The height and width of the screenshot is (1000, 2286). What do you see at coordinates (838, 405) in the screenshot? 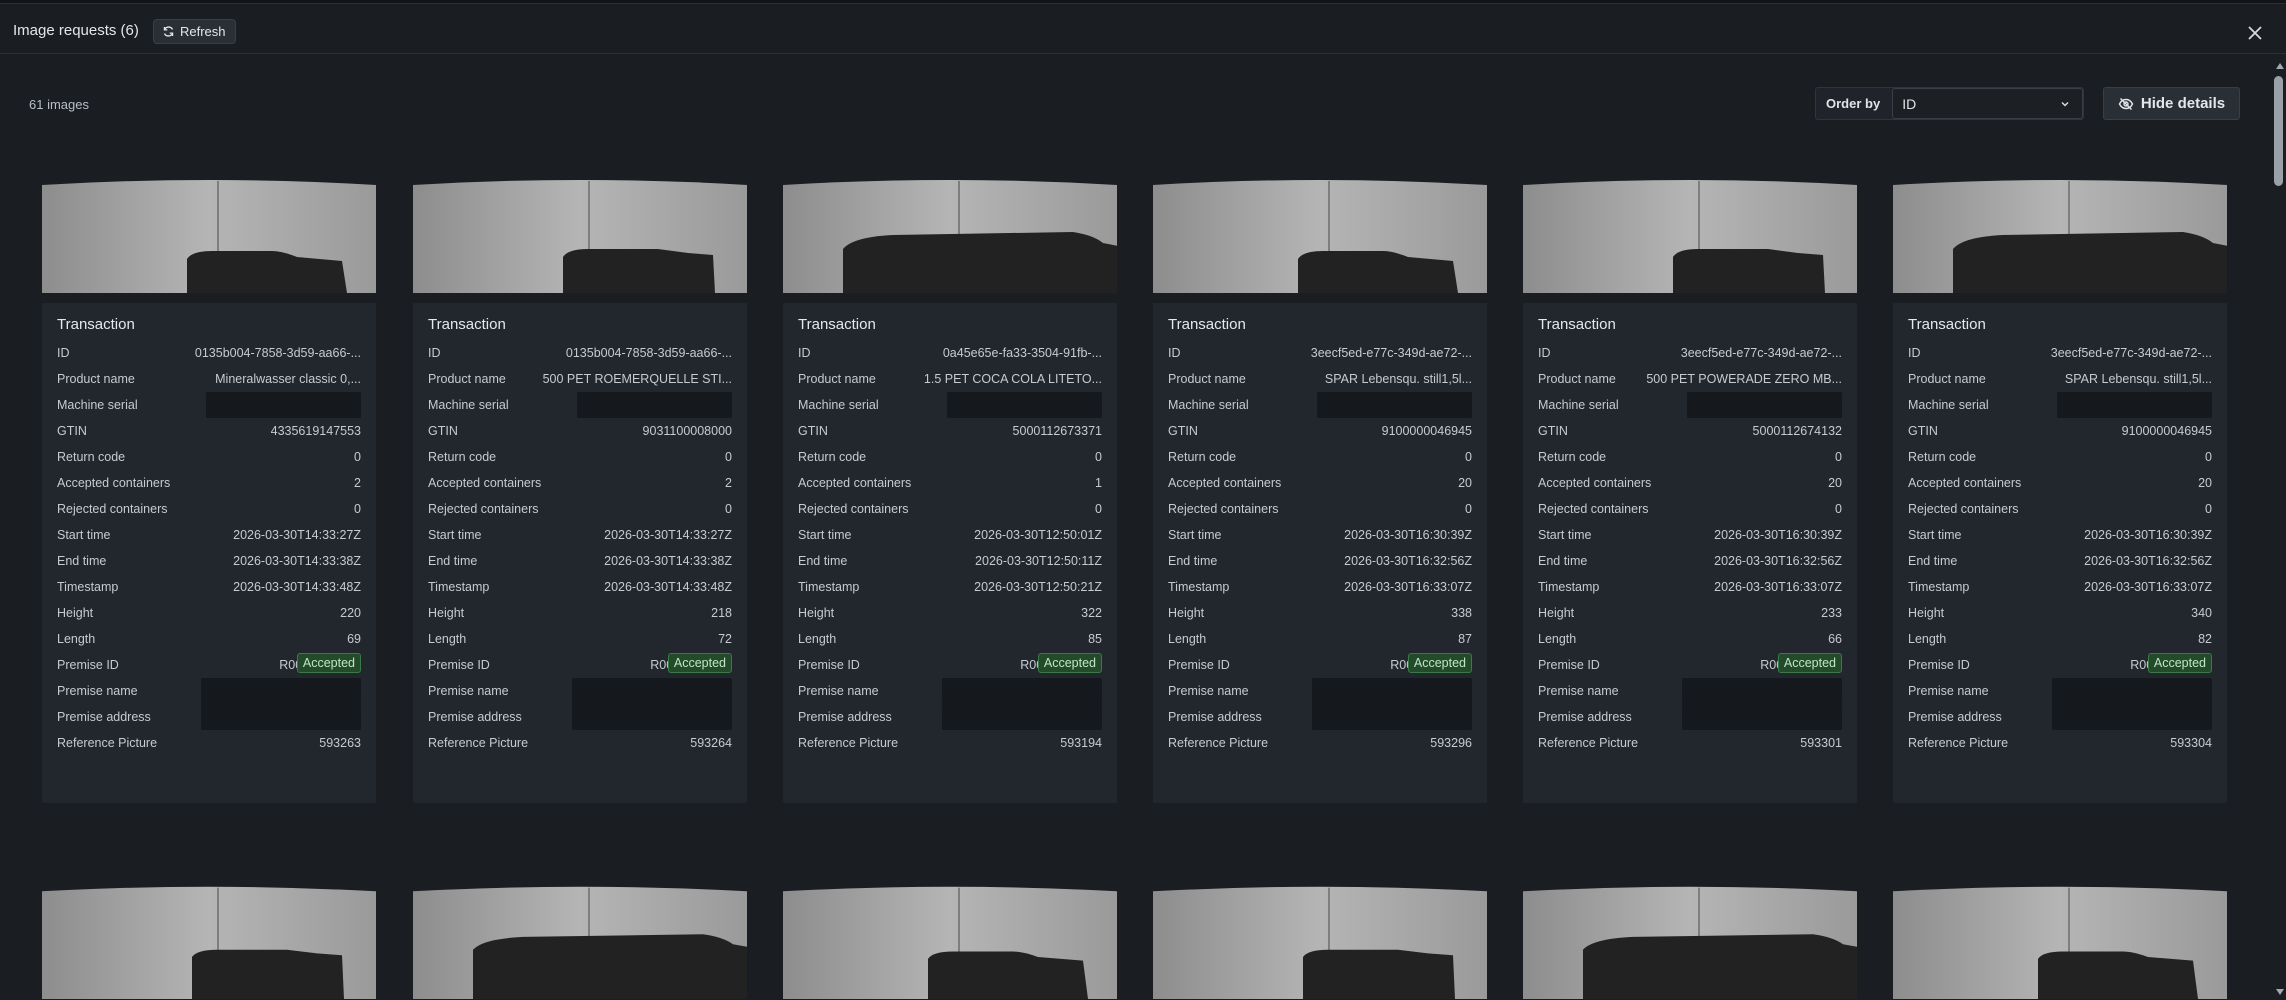
I see `detail-label: Machine serial` at bounding box center [838, 405].